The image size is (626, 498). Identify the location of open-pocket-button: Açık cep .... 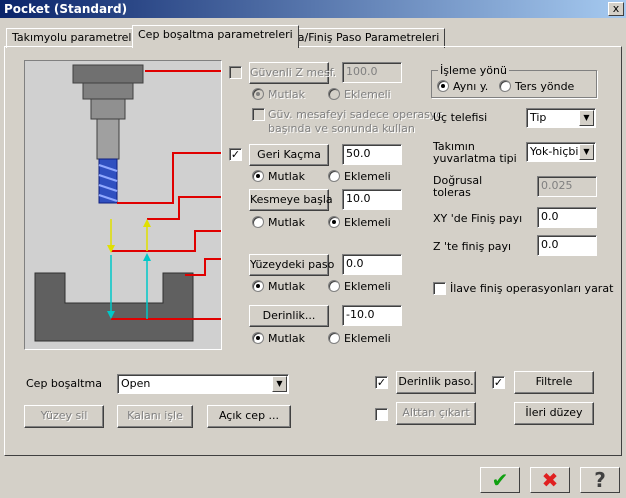
(249, 416).